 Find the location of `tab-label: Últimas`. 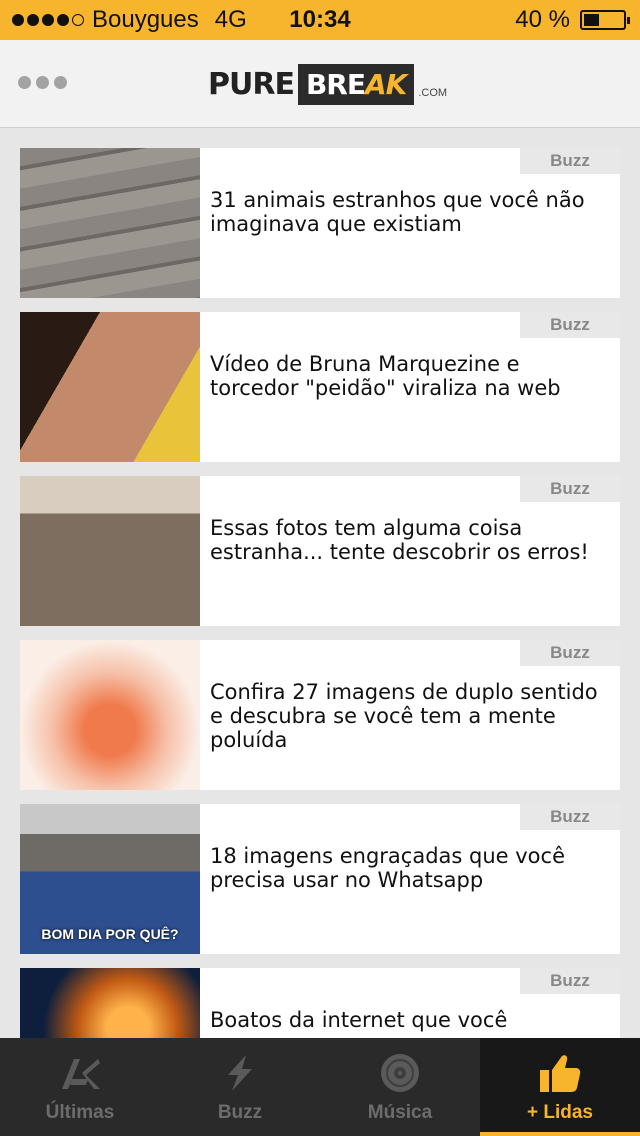

tab-label: Últimas is located at coordinates (80, 1112).